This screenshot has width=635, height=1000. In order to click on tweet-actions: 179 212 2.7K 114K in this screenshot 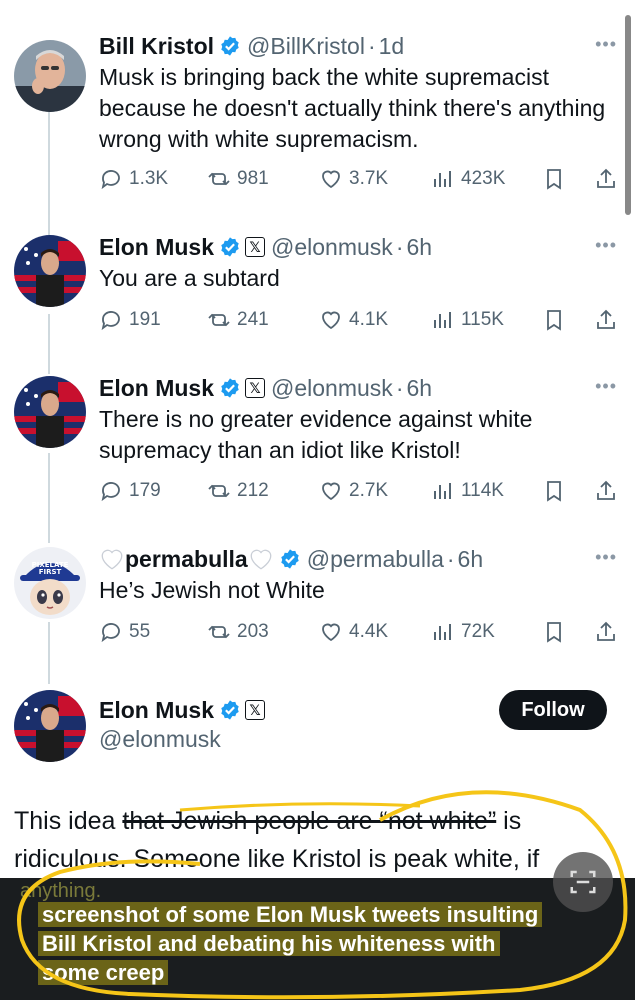, I will do `click(359, 493)`.